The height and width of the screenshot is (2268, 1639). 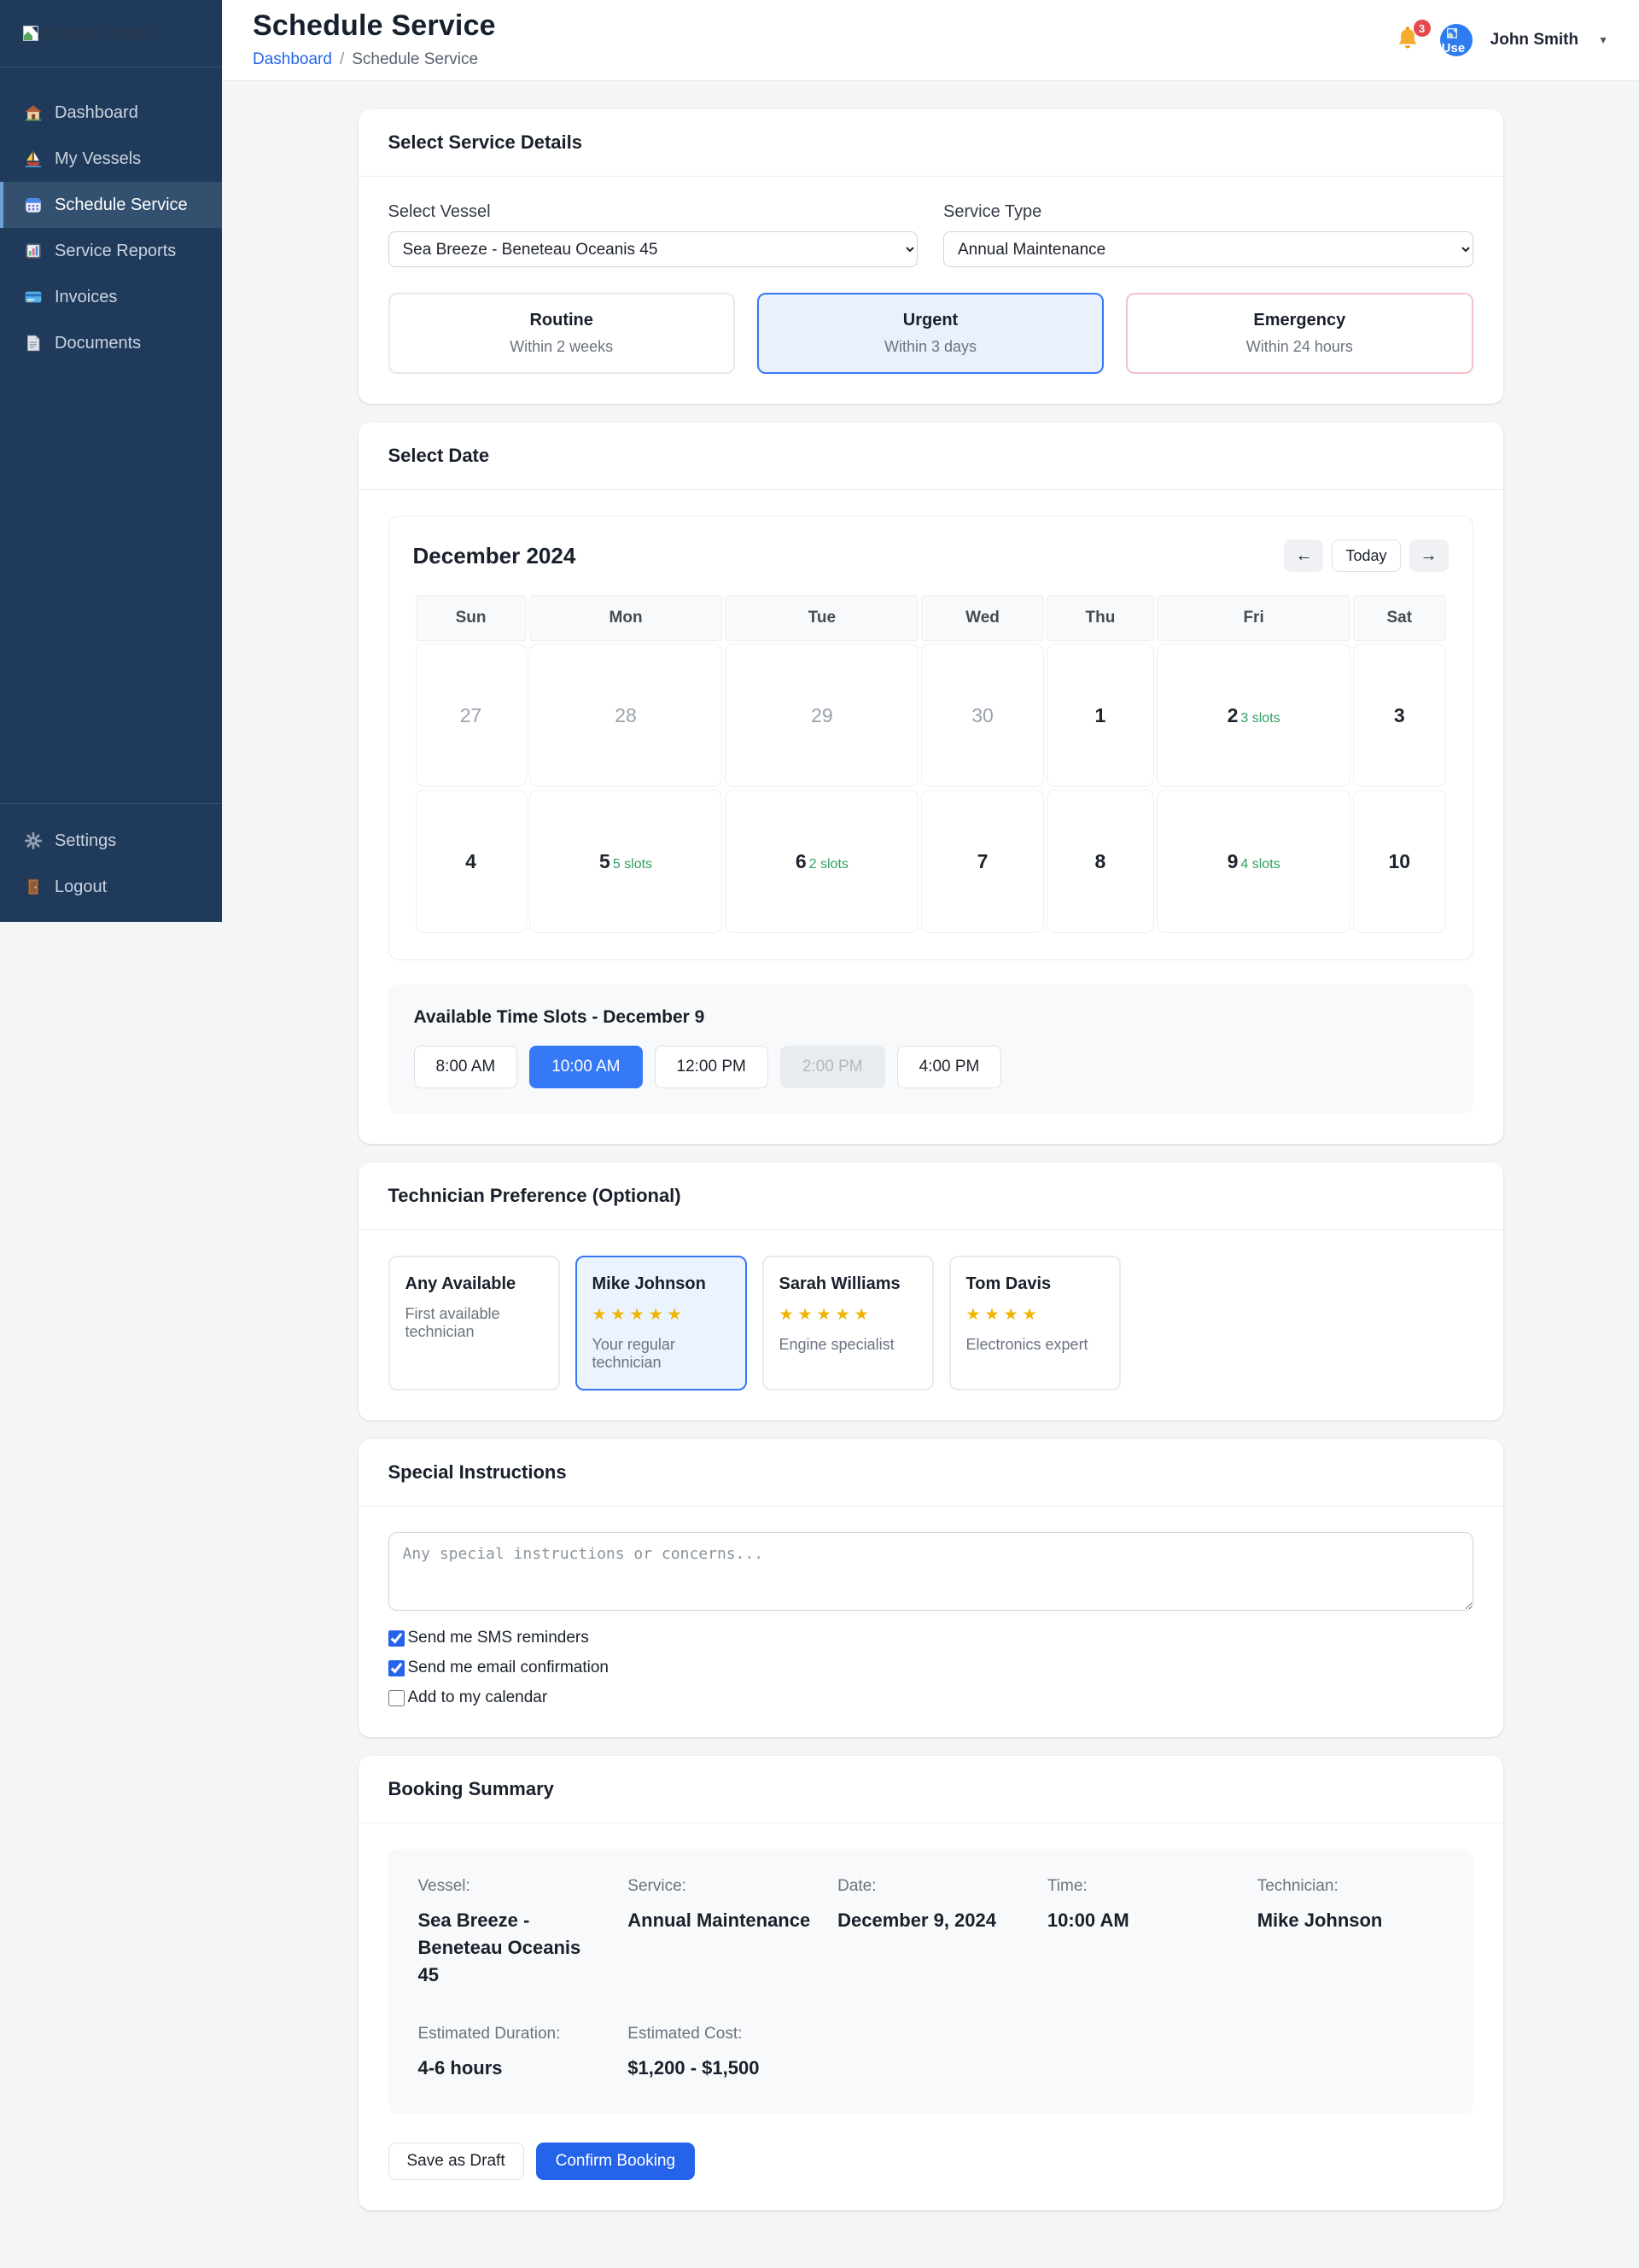 I want to click on technician-option-tom-davis: Tom Davis ★★★★ Electronics expert, so click(x=1034, y=1323).